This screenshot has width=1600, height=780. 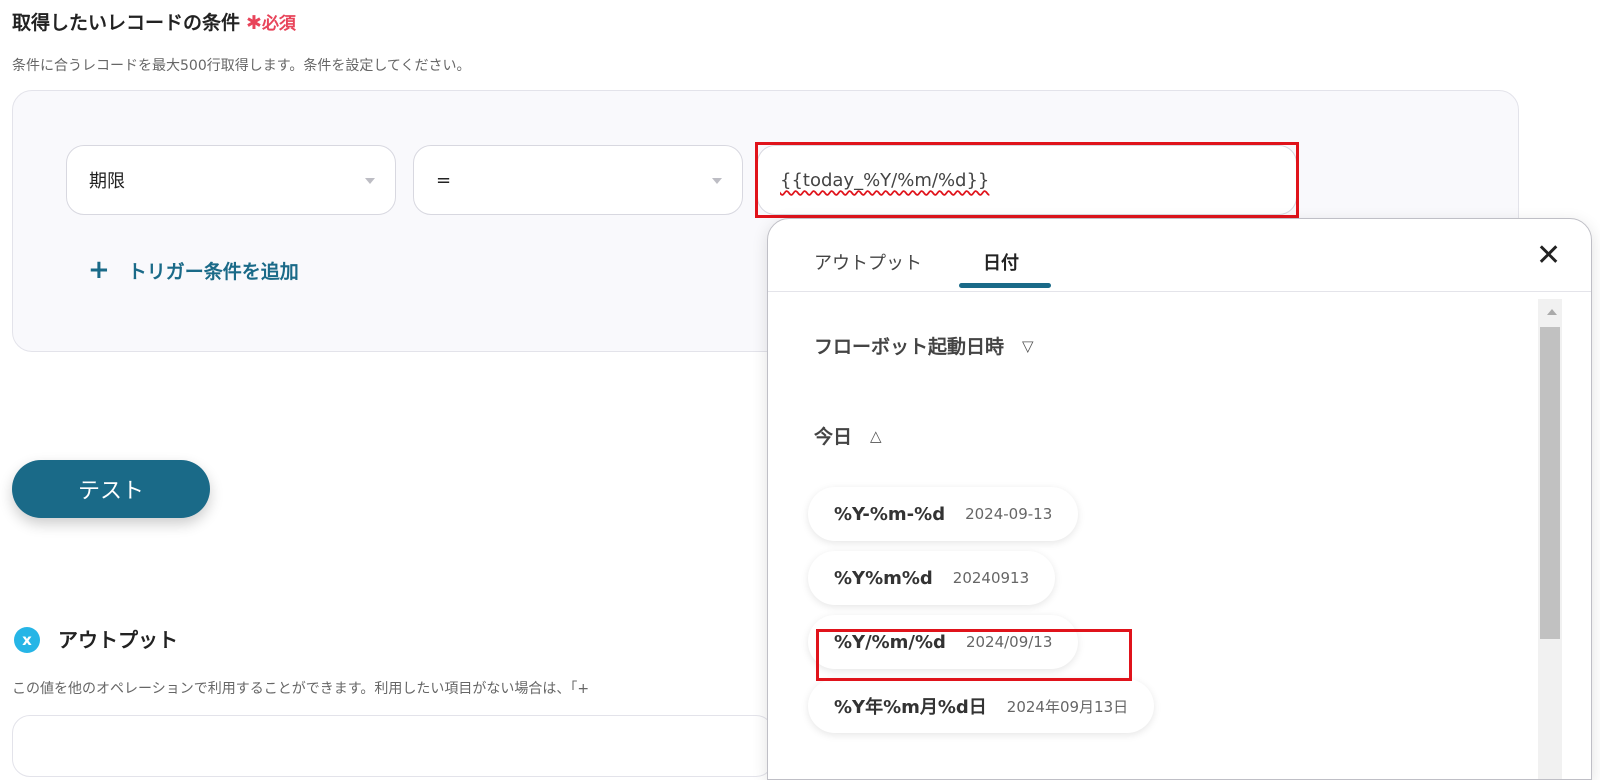 I want to click on section-description: 条件に合うレコードを最大500行取得します。条件を設定してください。, so click(x=241, y=66).